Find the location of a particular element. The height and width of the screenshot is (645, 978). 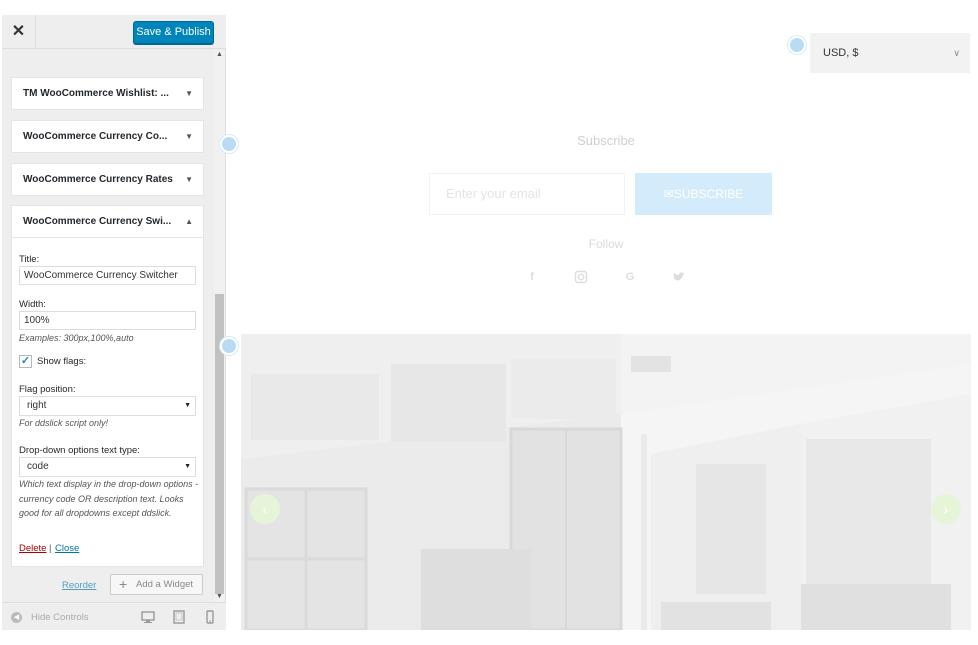

google-icon: G is located at coordinates (630, 277).